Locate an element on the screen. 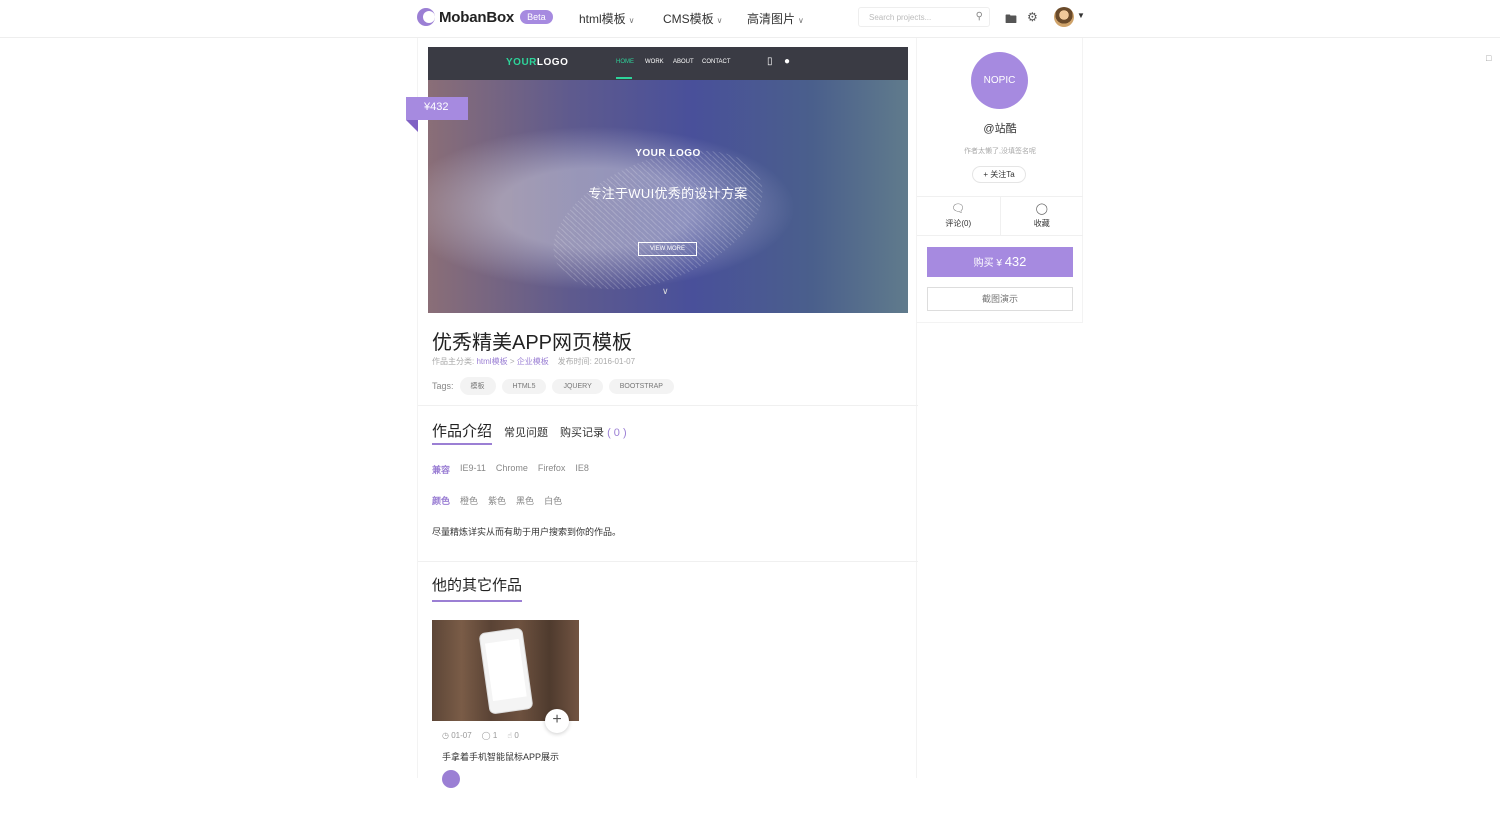  publish-date: 2016-01-07 is located at coordinates (615, 361).